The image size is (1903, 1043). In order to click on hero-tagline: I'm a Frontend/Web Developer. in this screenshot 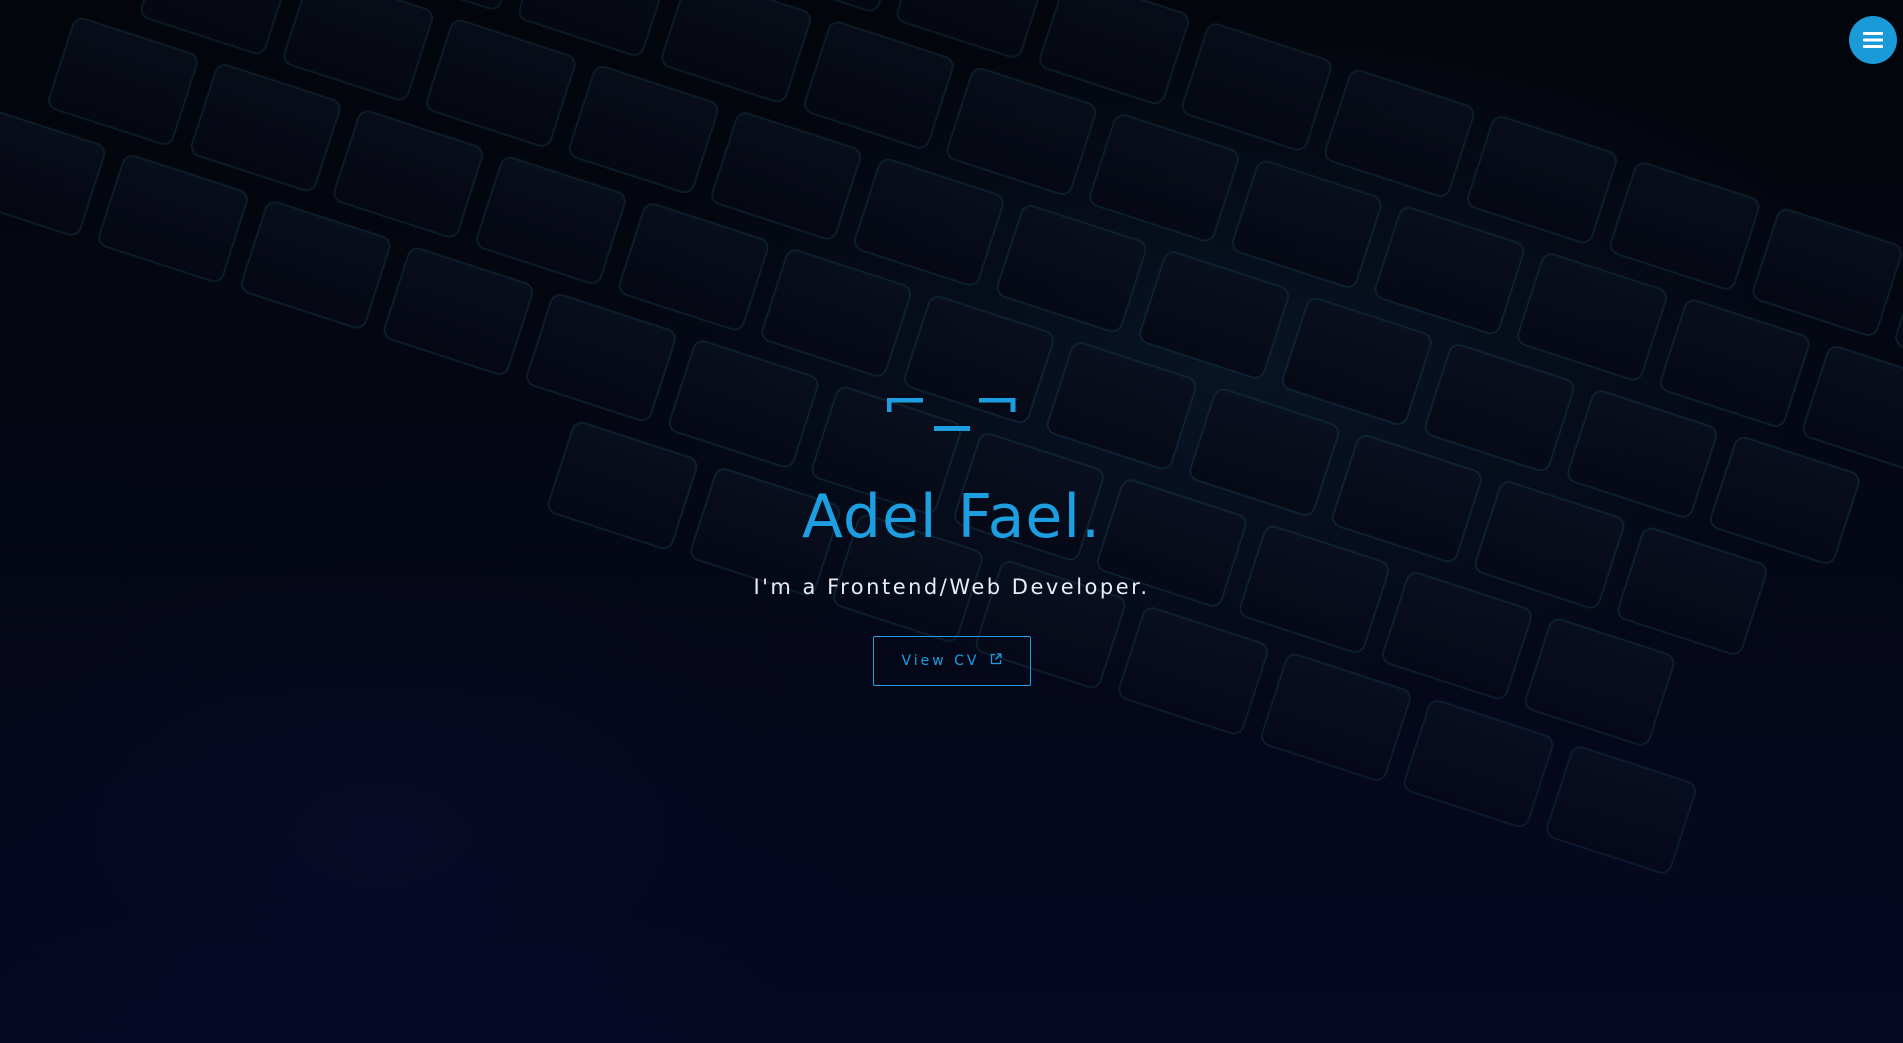, I will do `click(951, 587)`.